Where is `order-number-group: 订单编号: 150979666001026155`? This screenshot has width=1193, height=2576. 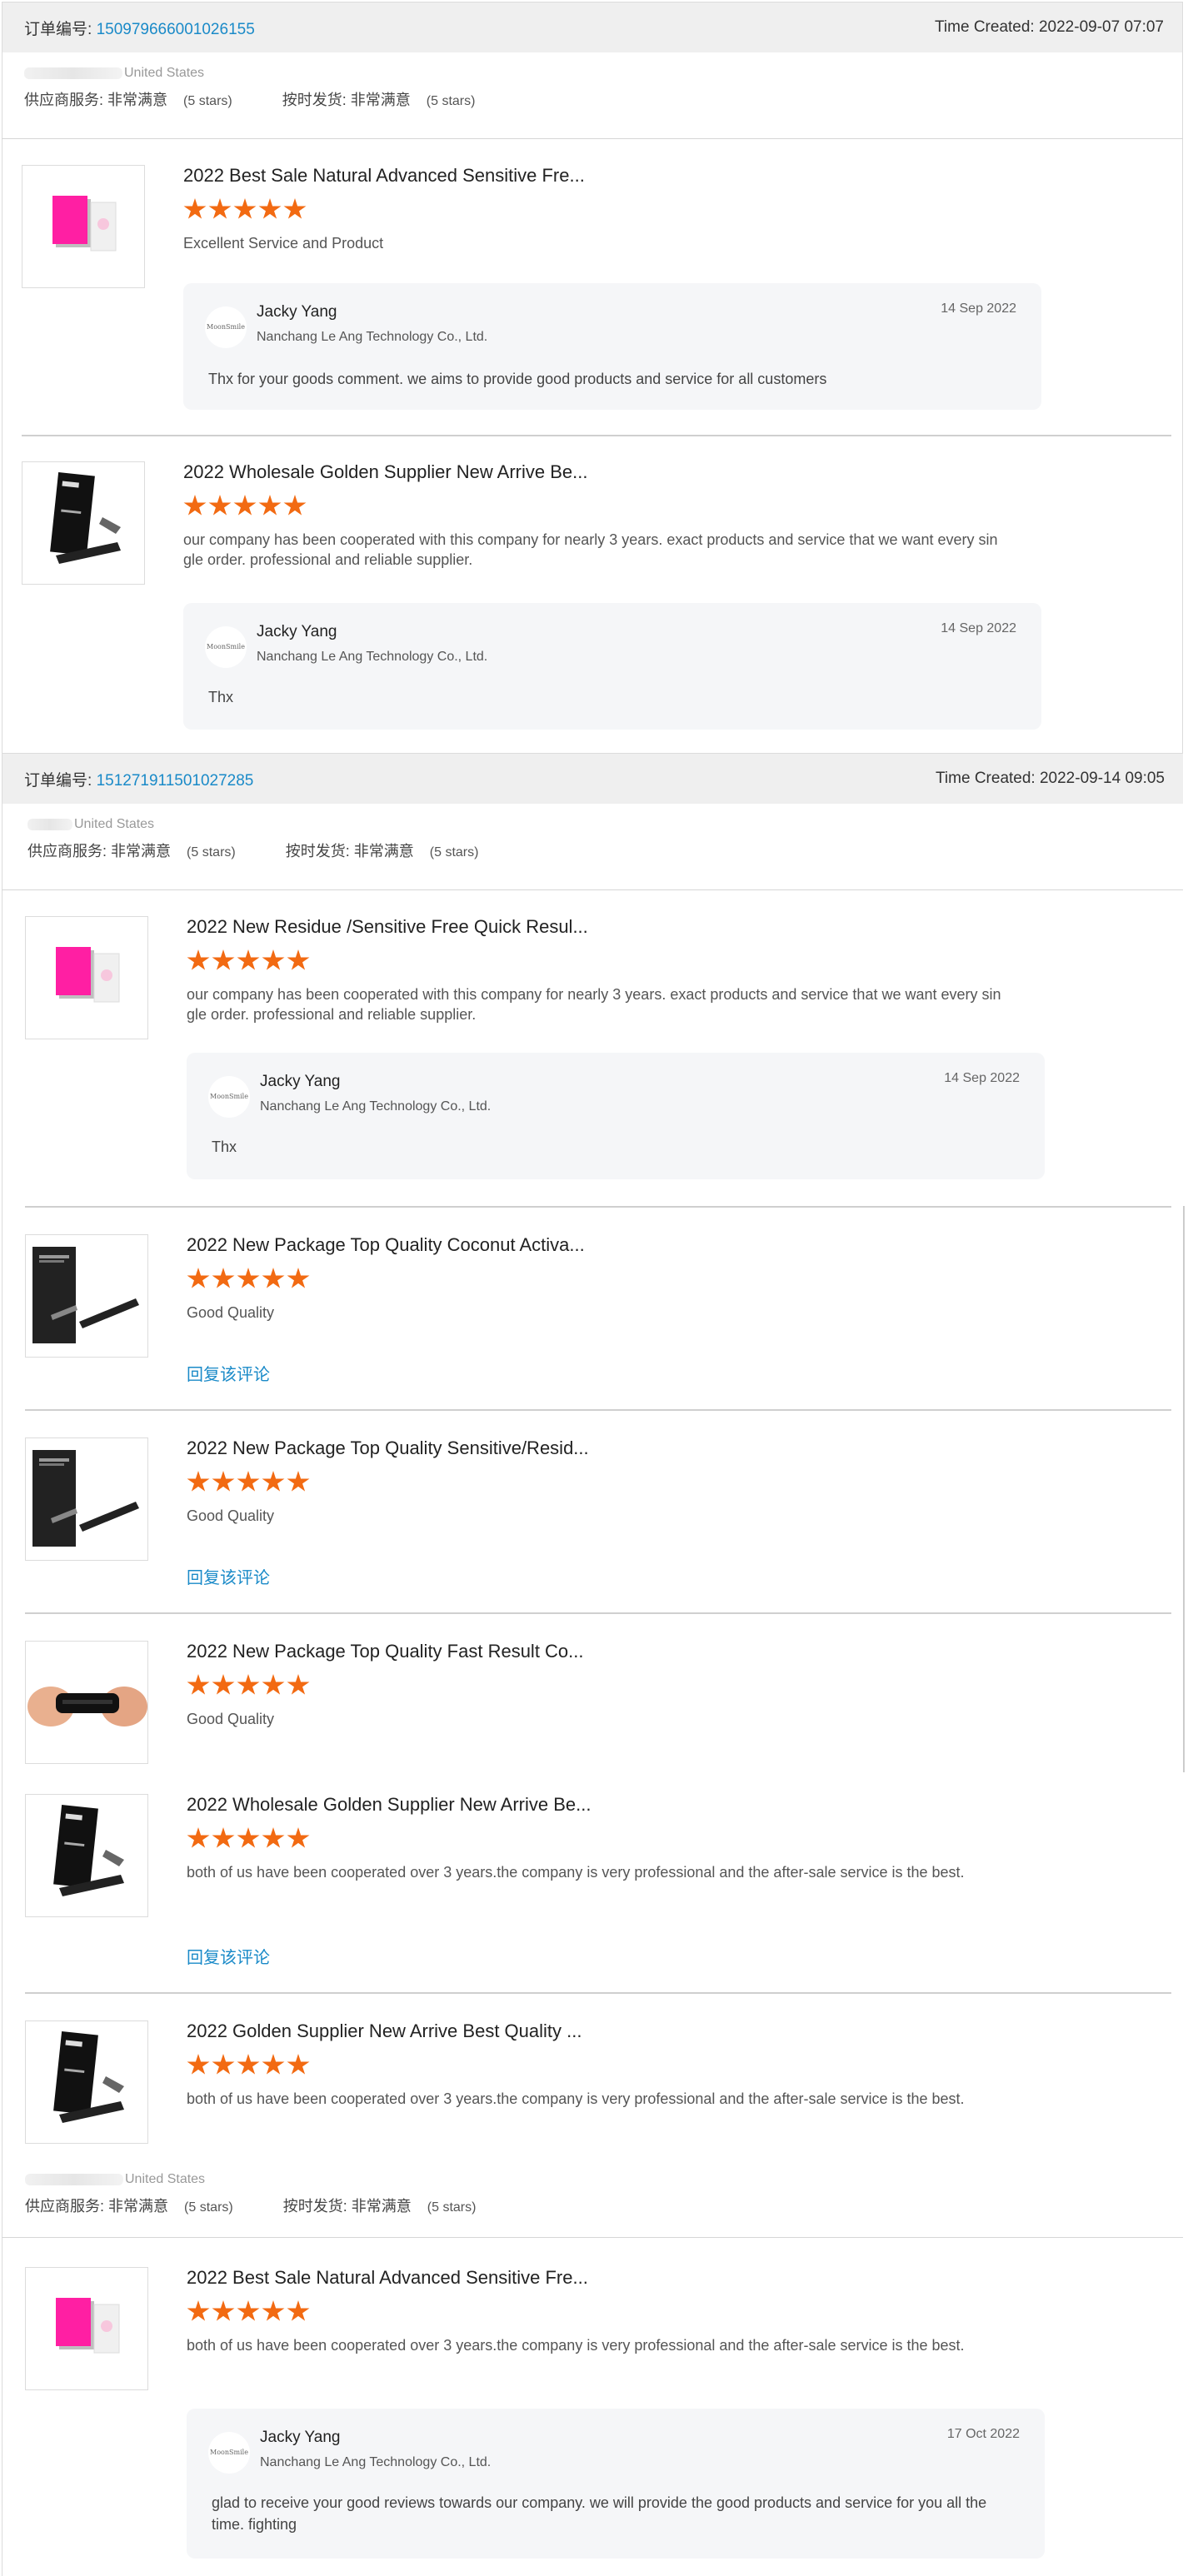 order-number-group: 订单编号: 150979666001026155 is located at coordinates (139, 28).